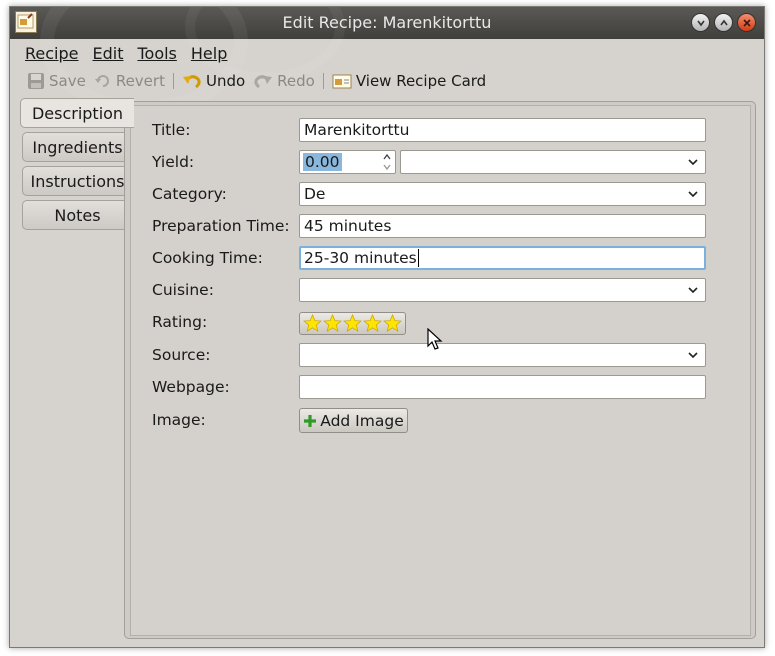 This screenshot has height=656, width=775. I want to click on tab-ingredients: Ingredients, so click(77, 147).